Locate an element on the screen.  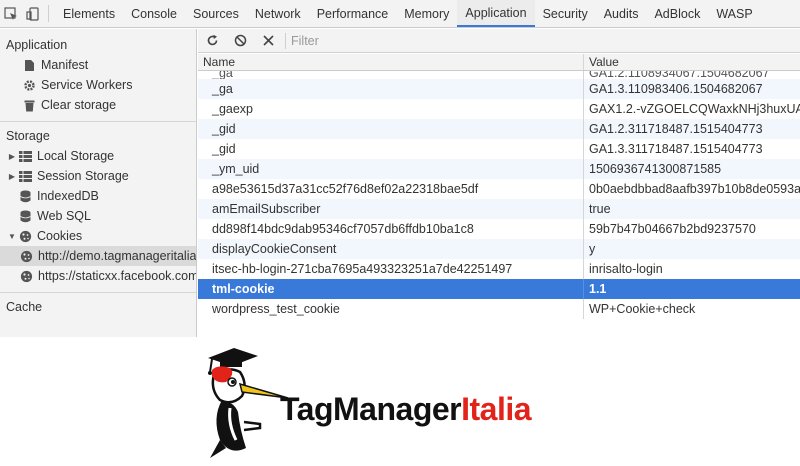
table-row: amEmailSubscriber true is located at coordinates (499, 209).